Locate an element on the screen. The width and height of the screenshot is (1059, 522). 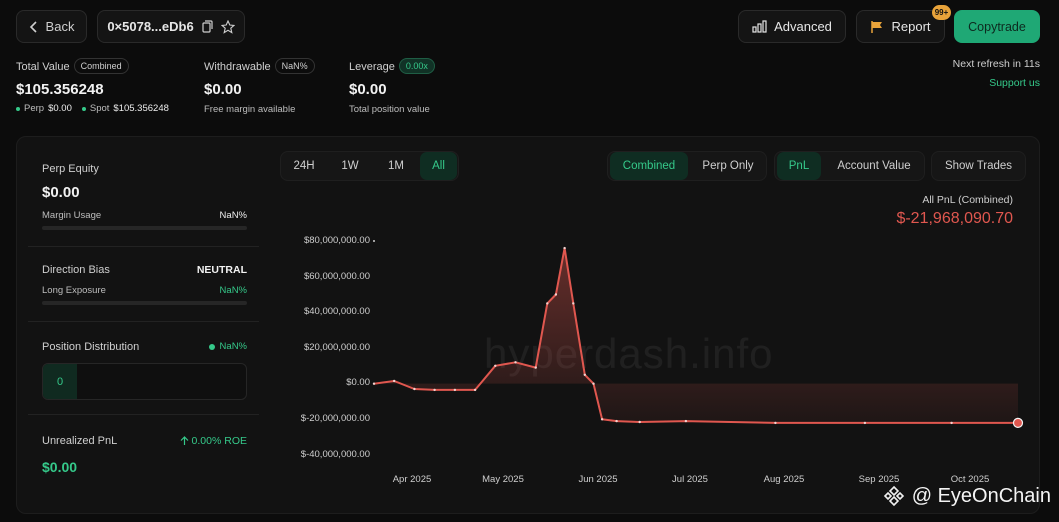
brand-watermark: @ EyeOnChain is located at coordinates (966, 496).